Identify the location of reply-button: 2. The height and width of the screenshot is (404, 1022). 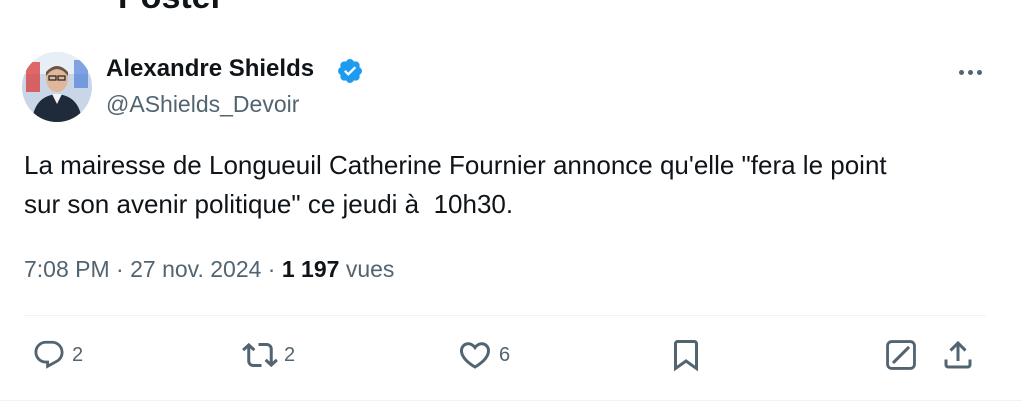
(57, 355).